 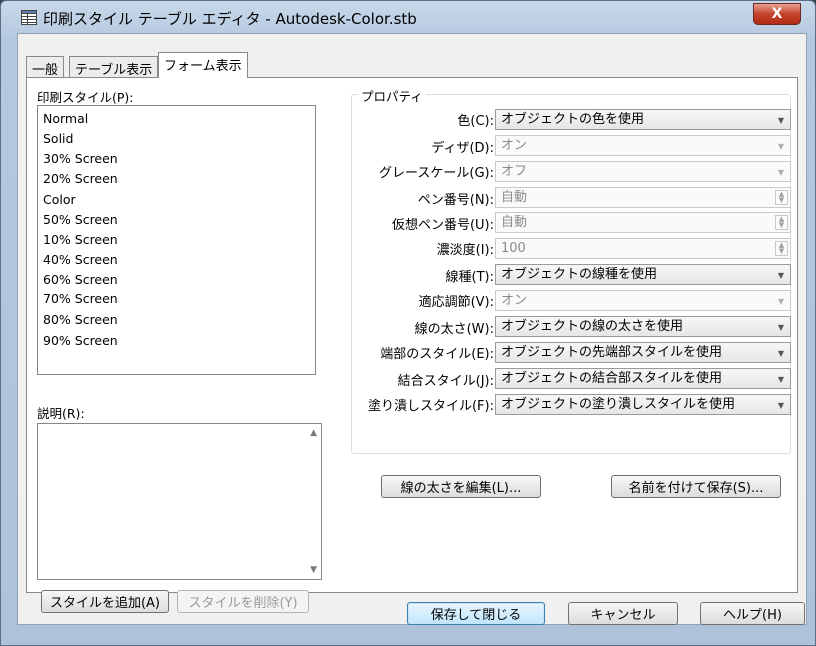 What do you see at coordinates (465, 250) in the screenshot?
I see `screening-label: 濃淡度(I):` at bounding box center [465, 250].